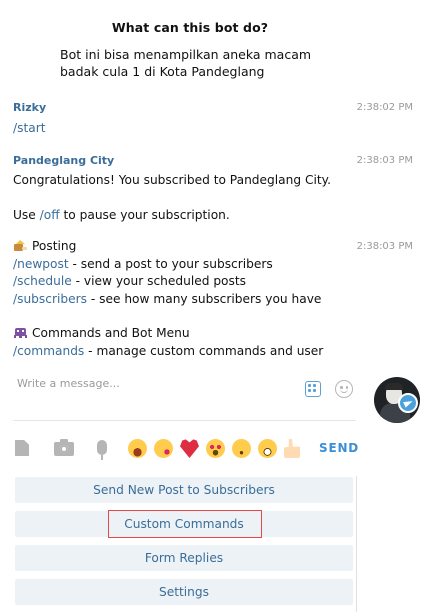  Describe the element at coordinates (111, 333) in the screenshot. I see `commands-title: Commands and Bot Menu` at that location.